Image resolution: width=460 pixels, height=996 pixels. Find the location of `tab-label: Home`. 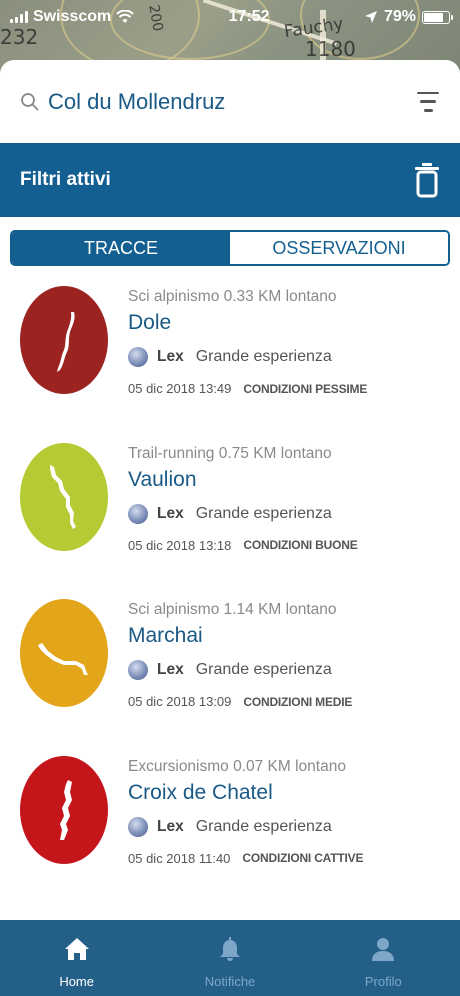

tab-label: Home is located at coordinates (76, 981).